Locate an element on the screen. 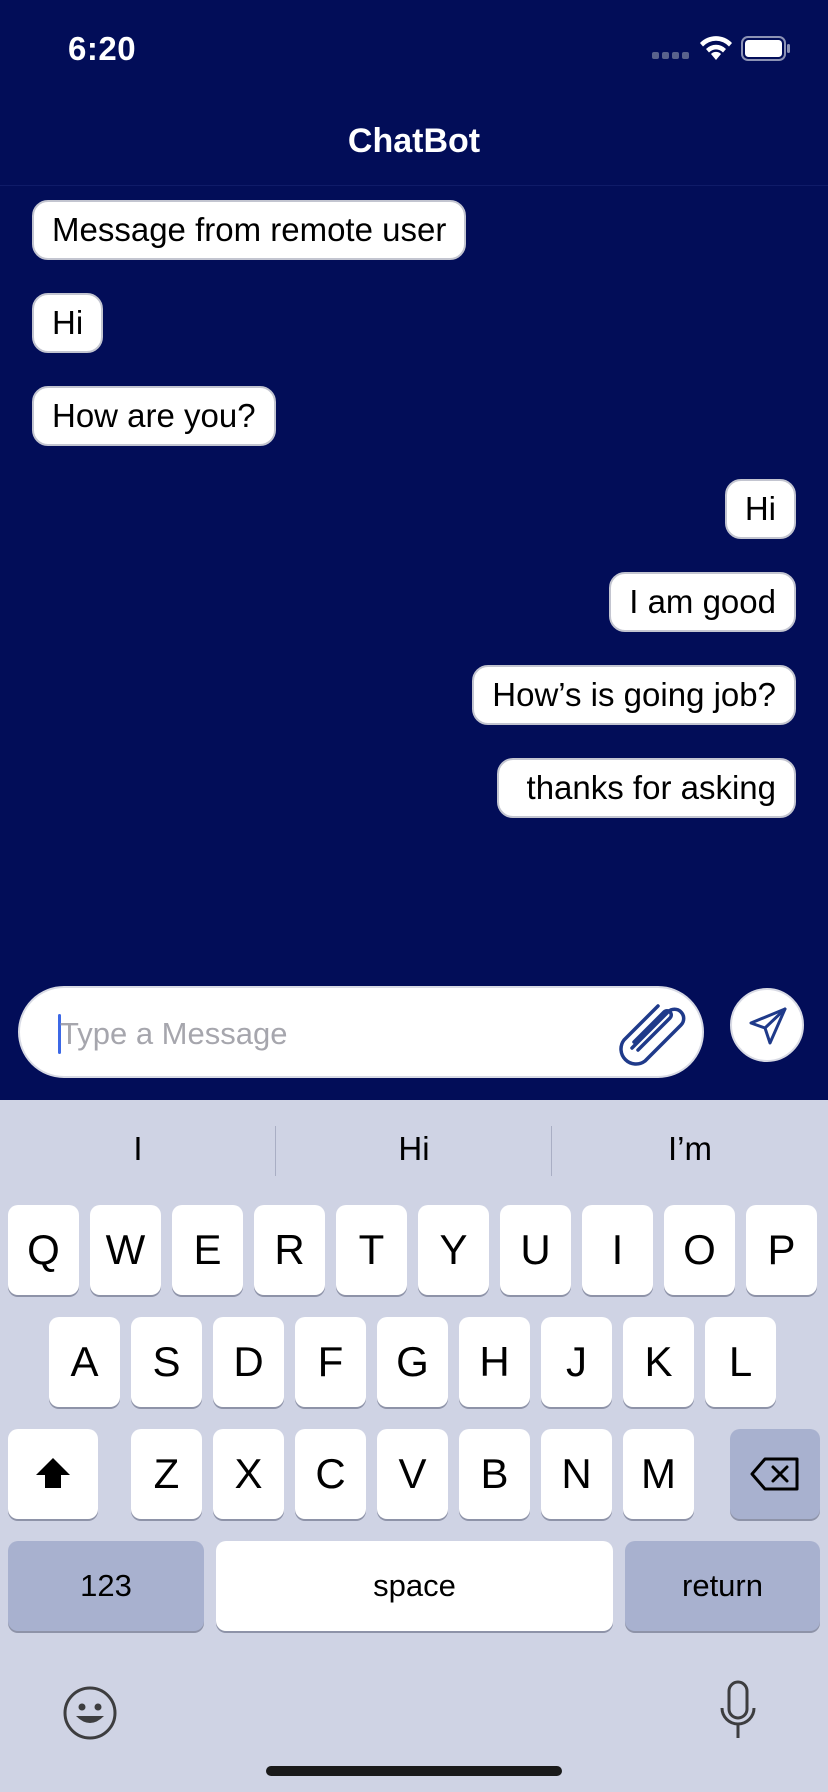  key-c: C is located at coordinates (330, 1474).